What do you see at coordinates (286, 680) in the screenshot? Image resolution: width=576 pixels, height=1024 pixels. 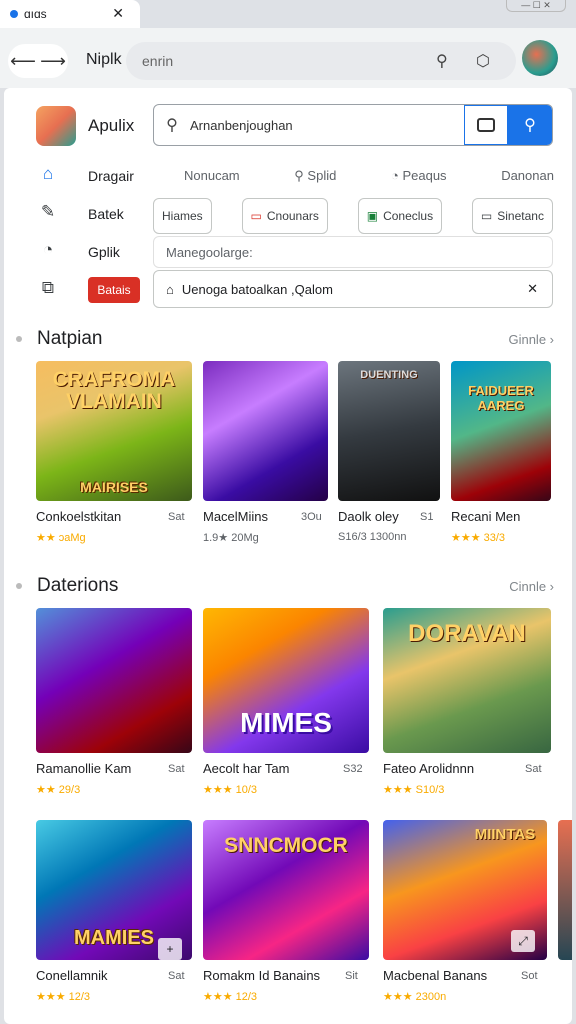 I see `game-thumbnail: MIMES` at bounding box center [286, 680].